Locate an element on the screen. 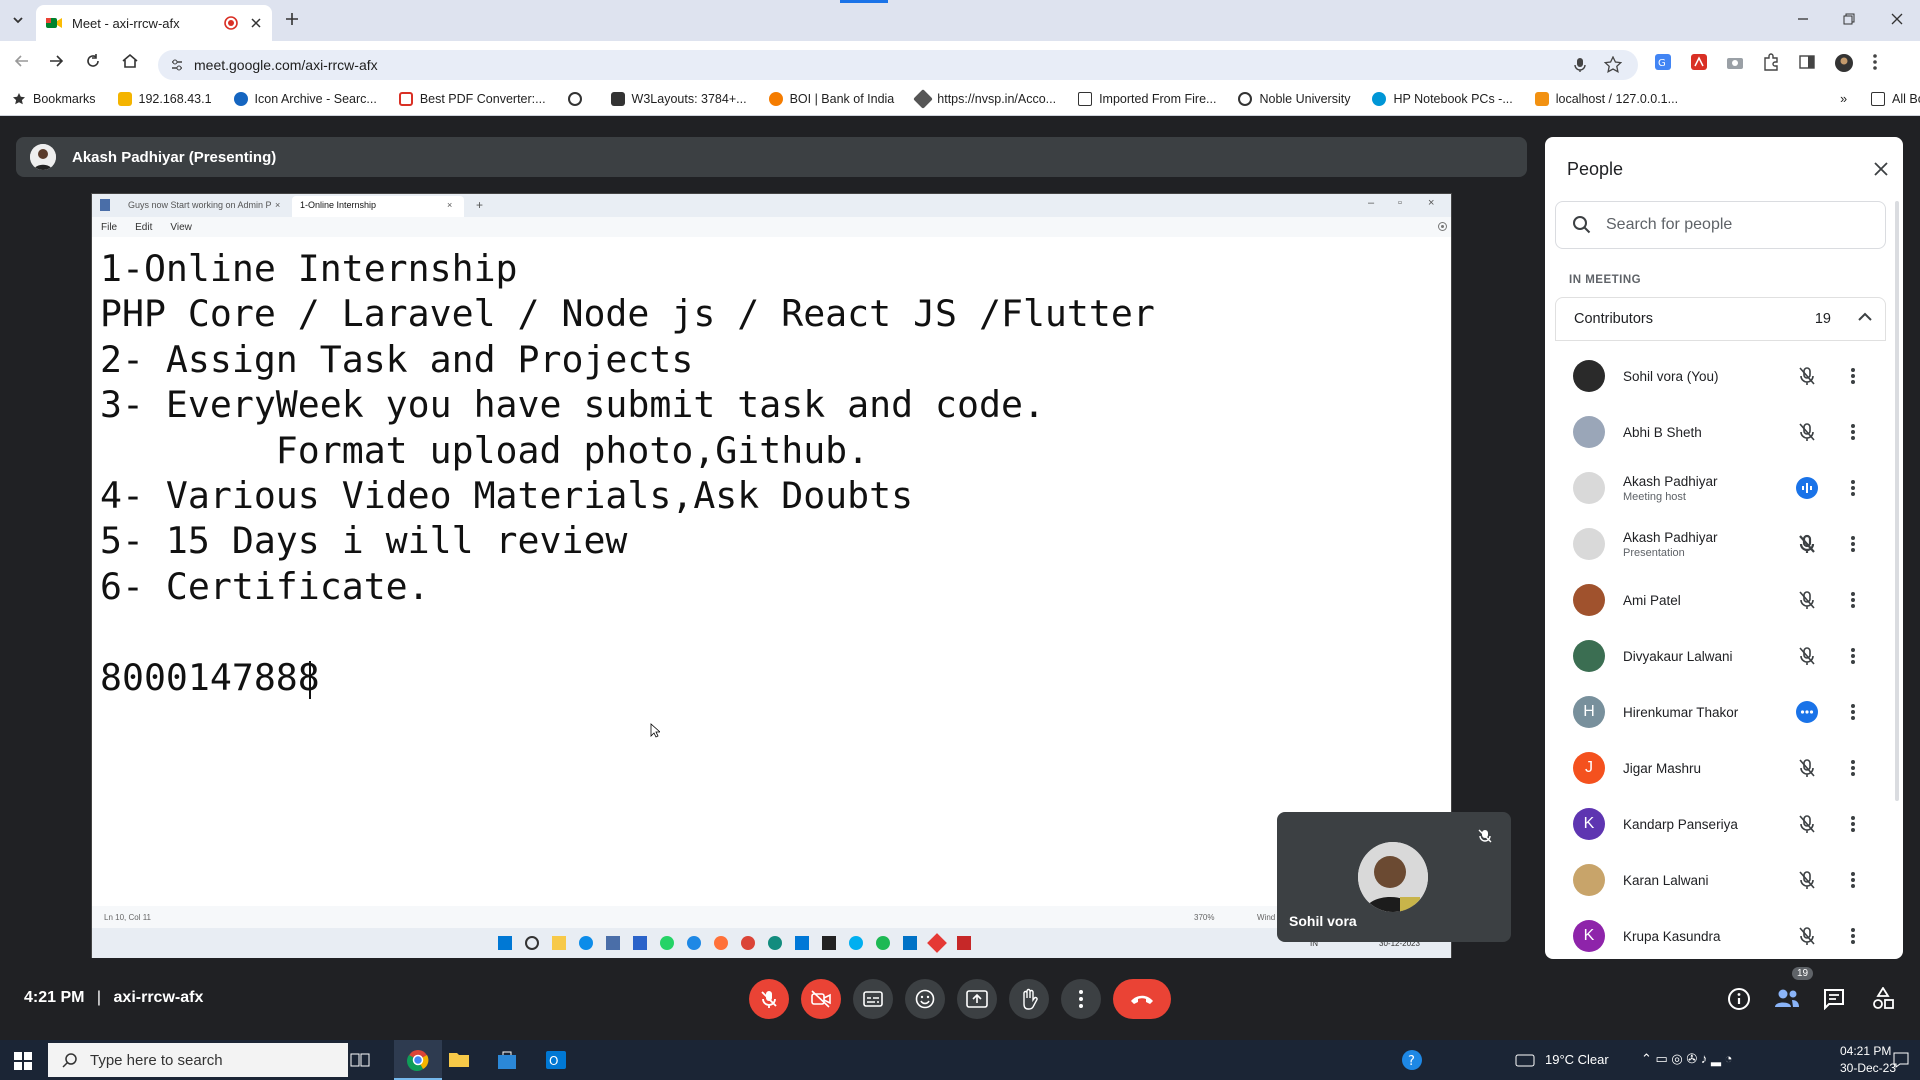 This screenshot has height=1080, width=1920. participant-row: J Jigar Mashru is located at coordinates (1724, 768).